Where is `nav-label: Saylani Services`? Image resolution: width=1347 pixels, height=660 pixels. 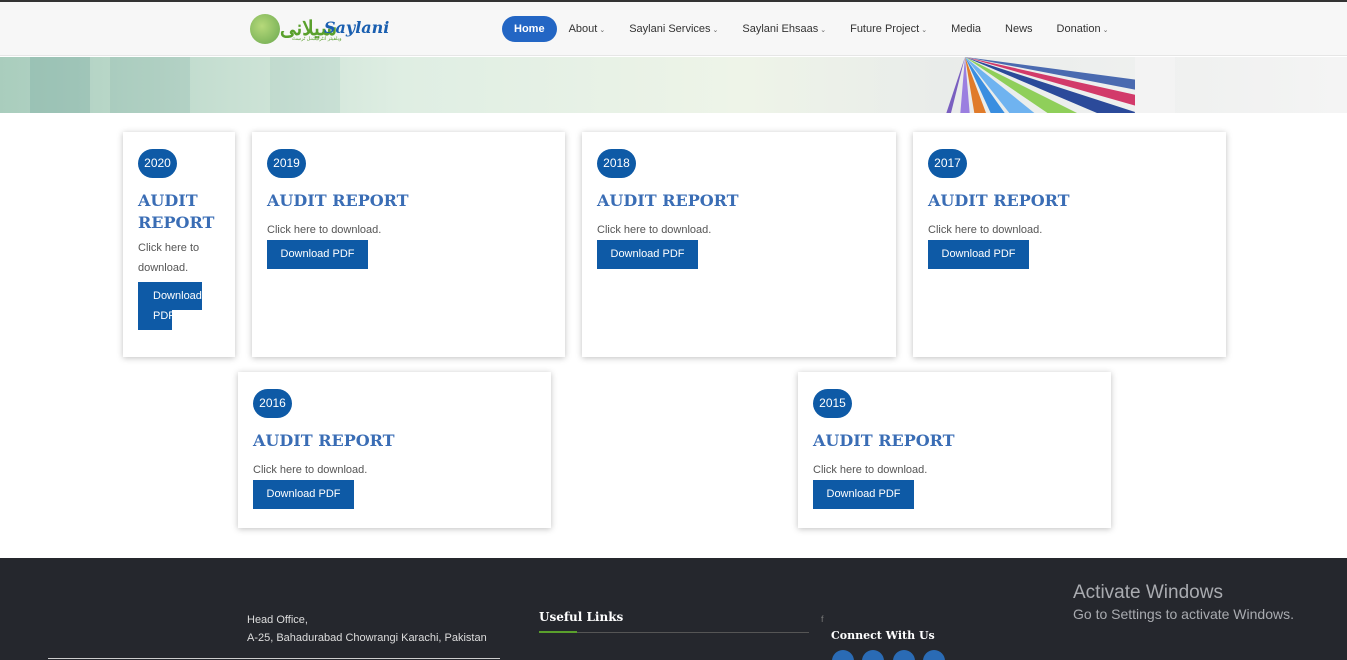 nav-label: Saylani Services is located at coordinates (670, 29).